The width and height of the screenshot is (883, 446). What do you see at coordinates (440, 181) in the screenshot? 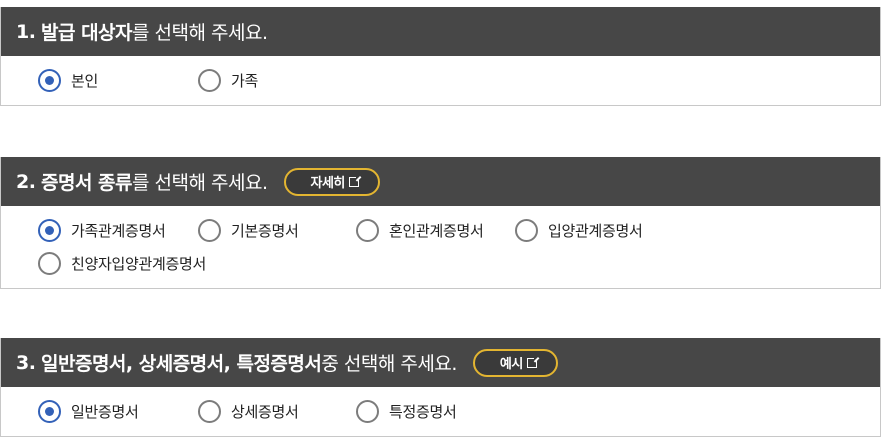
I see `section-header: 2. 증명서 종류 를 선택해 주세요. 자세히` at bounding box center [440, 181].